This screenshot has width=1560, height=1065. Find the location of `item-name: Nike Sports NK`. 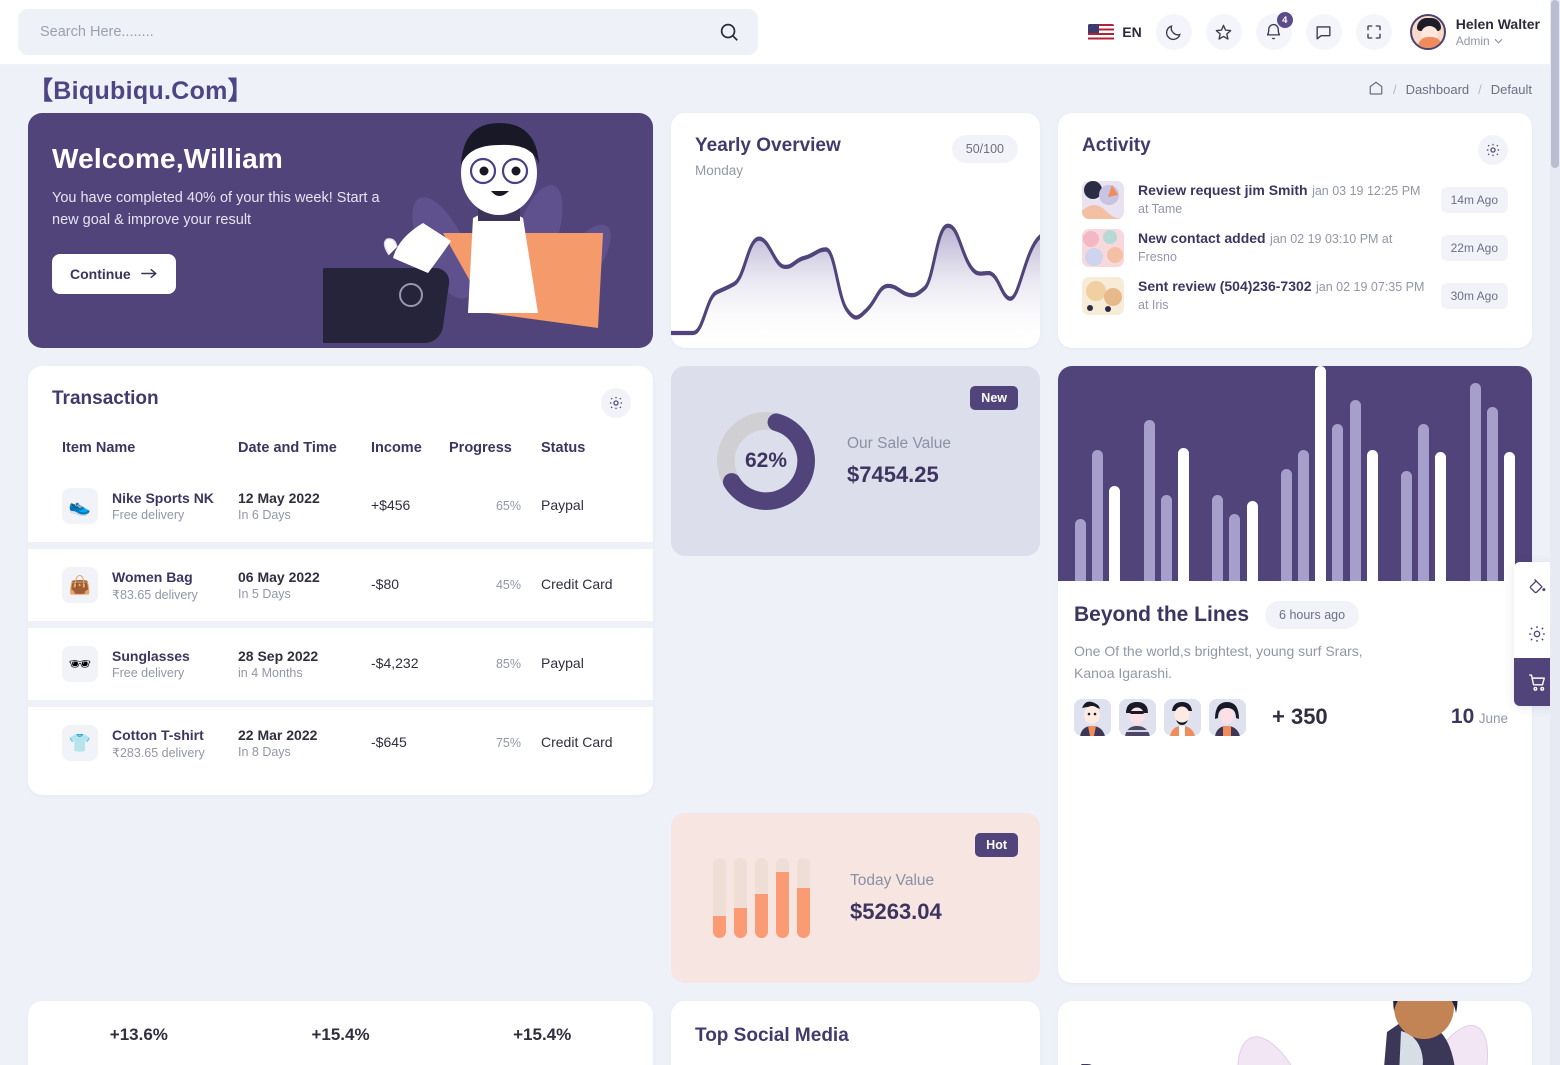

item-name: Nike Sports NK is located at coordinates (163, 498).